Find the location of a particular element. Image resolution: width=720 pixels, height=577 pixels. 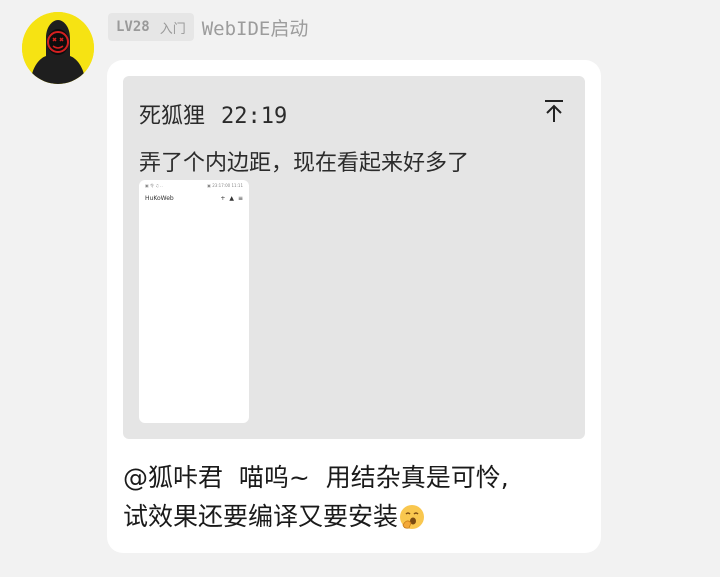

thumb-toolbar-icons: + ▲ ≡ is located at coordinates (231, 198).